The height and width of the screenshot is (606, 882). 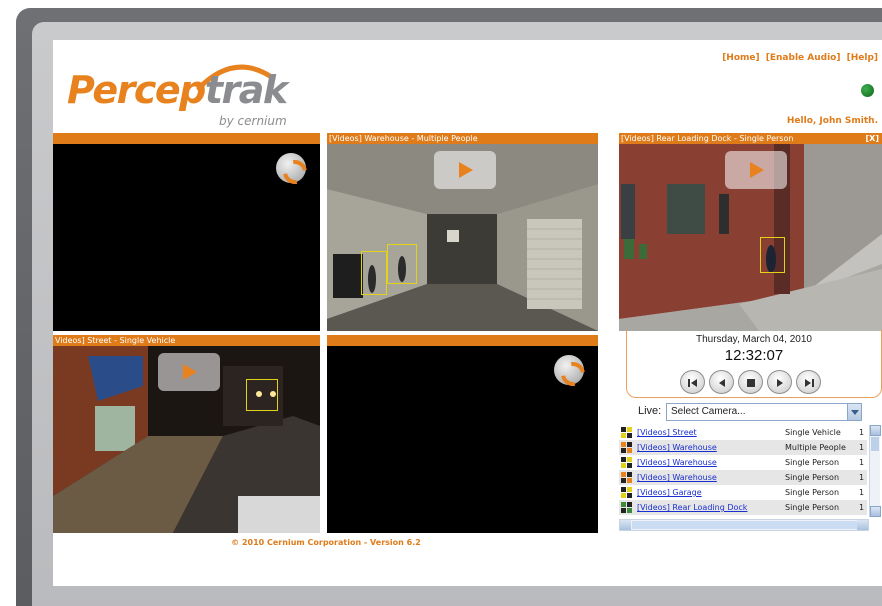 What do you see at coordinates (462, 232) in the screenshot?
I see `video-pane-warehouse: [Videos] Warehouse - Multiple People` at bounding box center [462, 232].